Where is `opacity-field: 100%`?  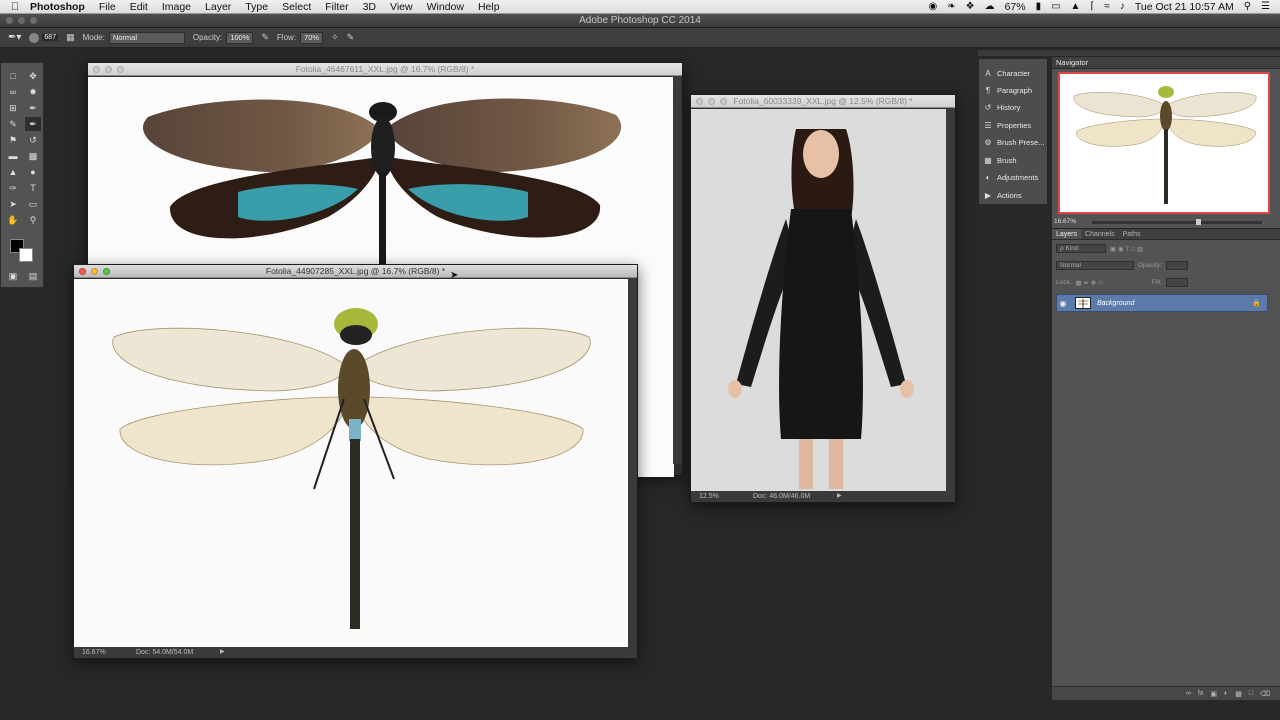
opacity-field: 100% is located at coordinates (240, 37).